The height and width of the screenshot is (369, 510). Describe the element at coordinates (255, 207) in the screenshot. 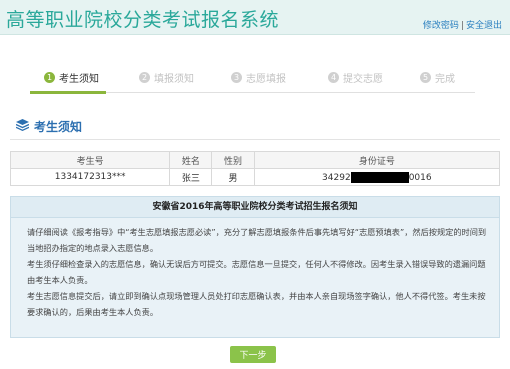

I see `notice-title: 安徽省2016年高等职业院校分类考试招生报名须知` at that location.